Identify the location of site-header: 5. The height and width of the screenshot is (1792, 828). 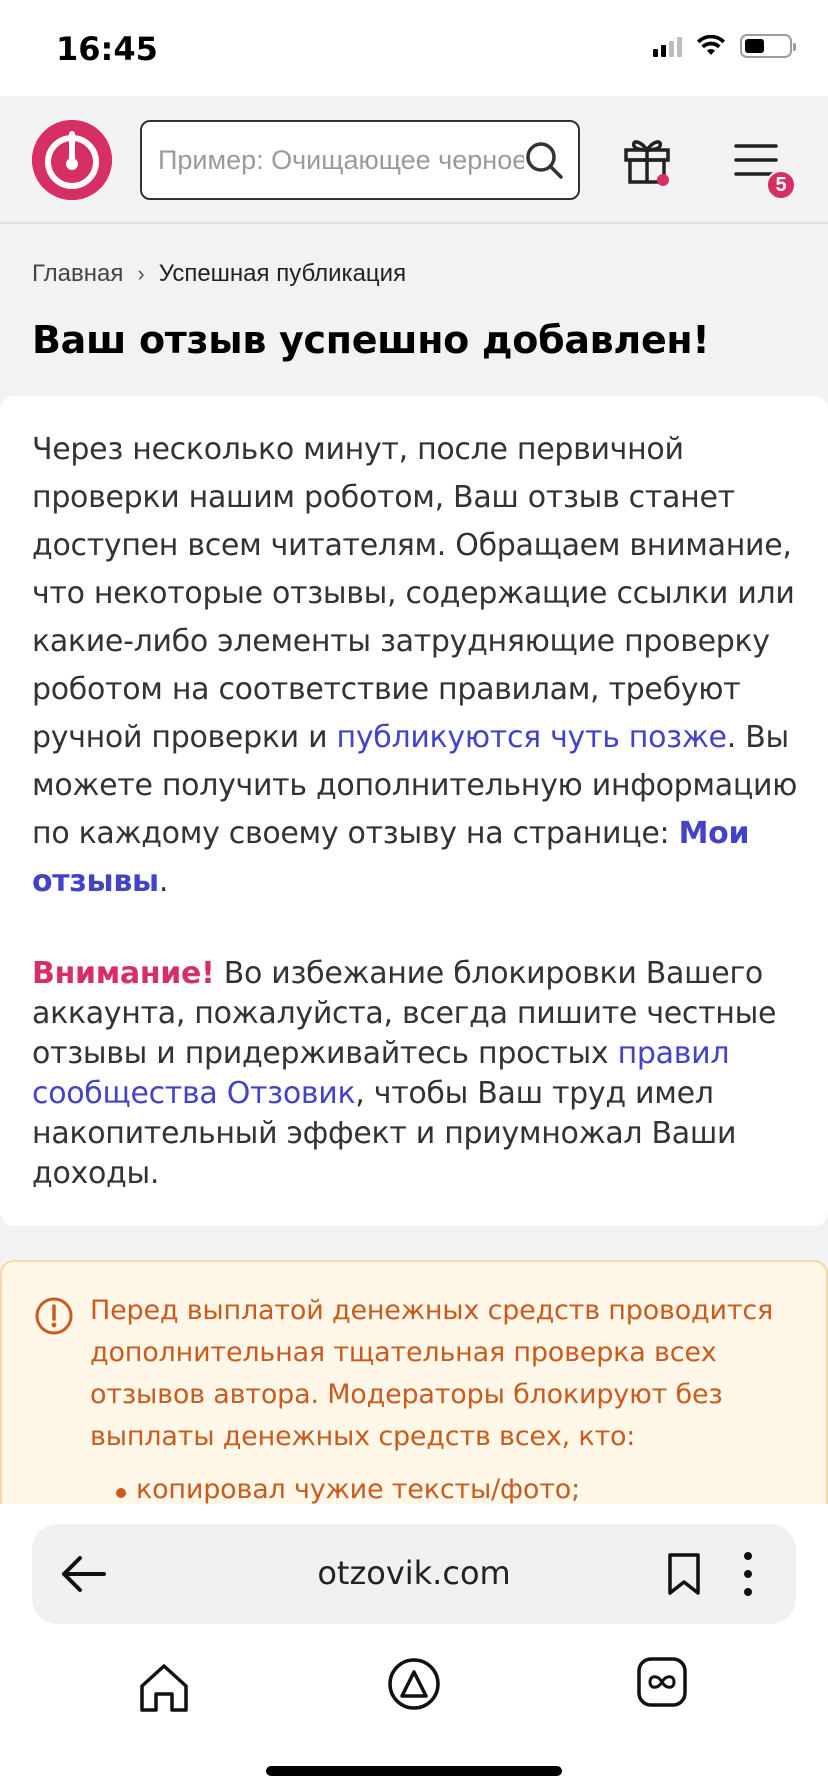
(414, 160).